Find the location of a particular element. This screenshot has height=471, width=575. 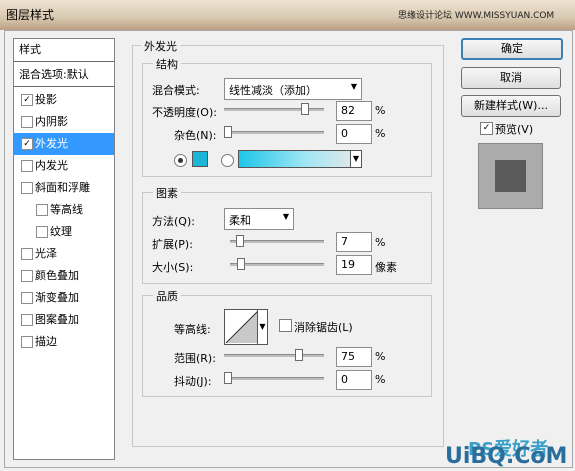

style-item-11: 图案叠加 is located at coordinates (64, 320).